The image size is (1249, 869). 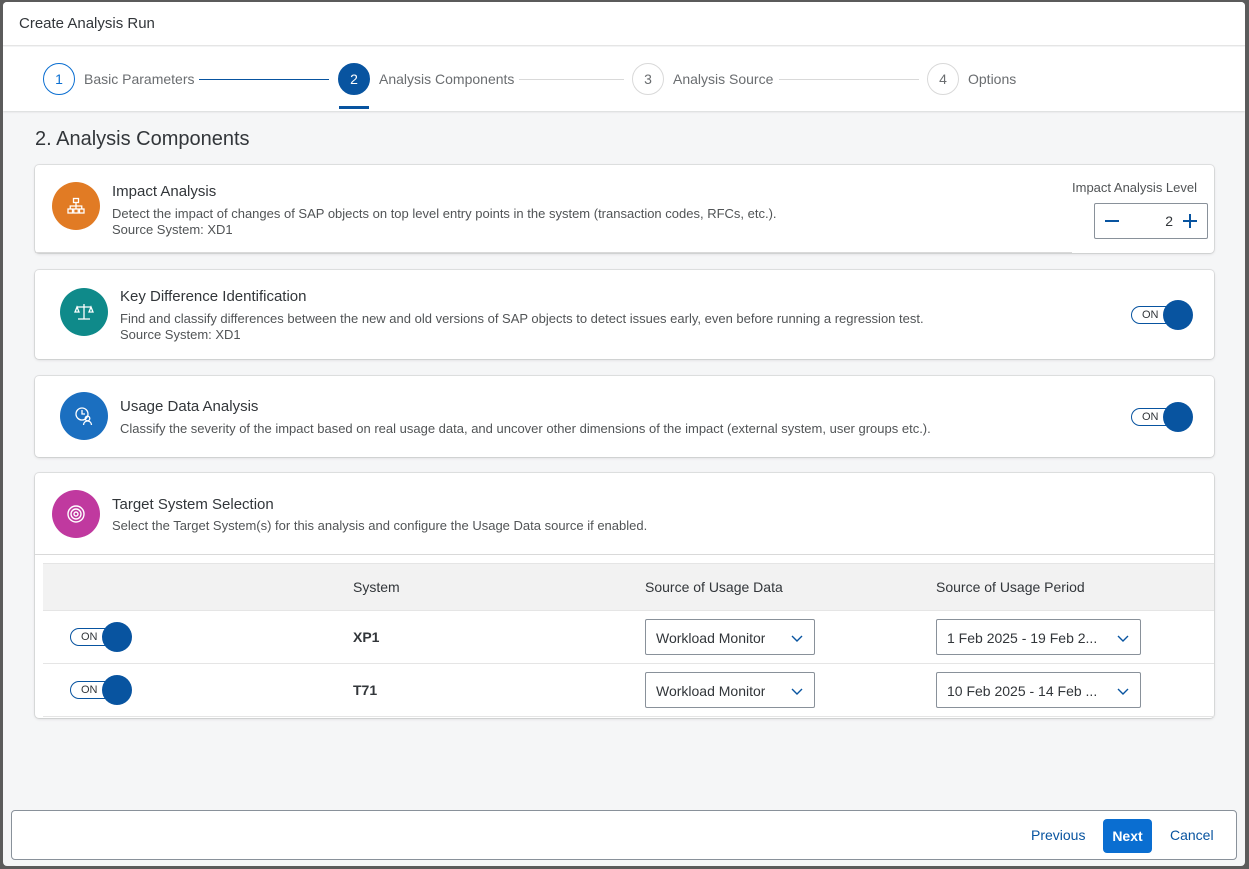 I want to click on wizard-step-basic-parameters: 1 Basic Parameters, so click(x=118, y=79).